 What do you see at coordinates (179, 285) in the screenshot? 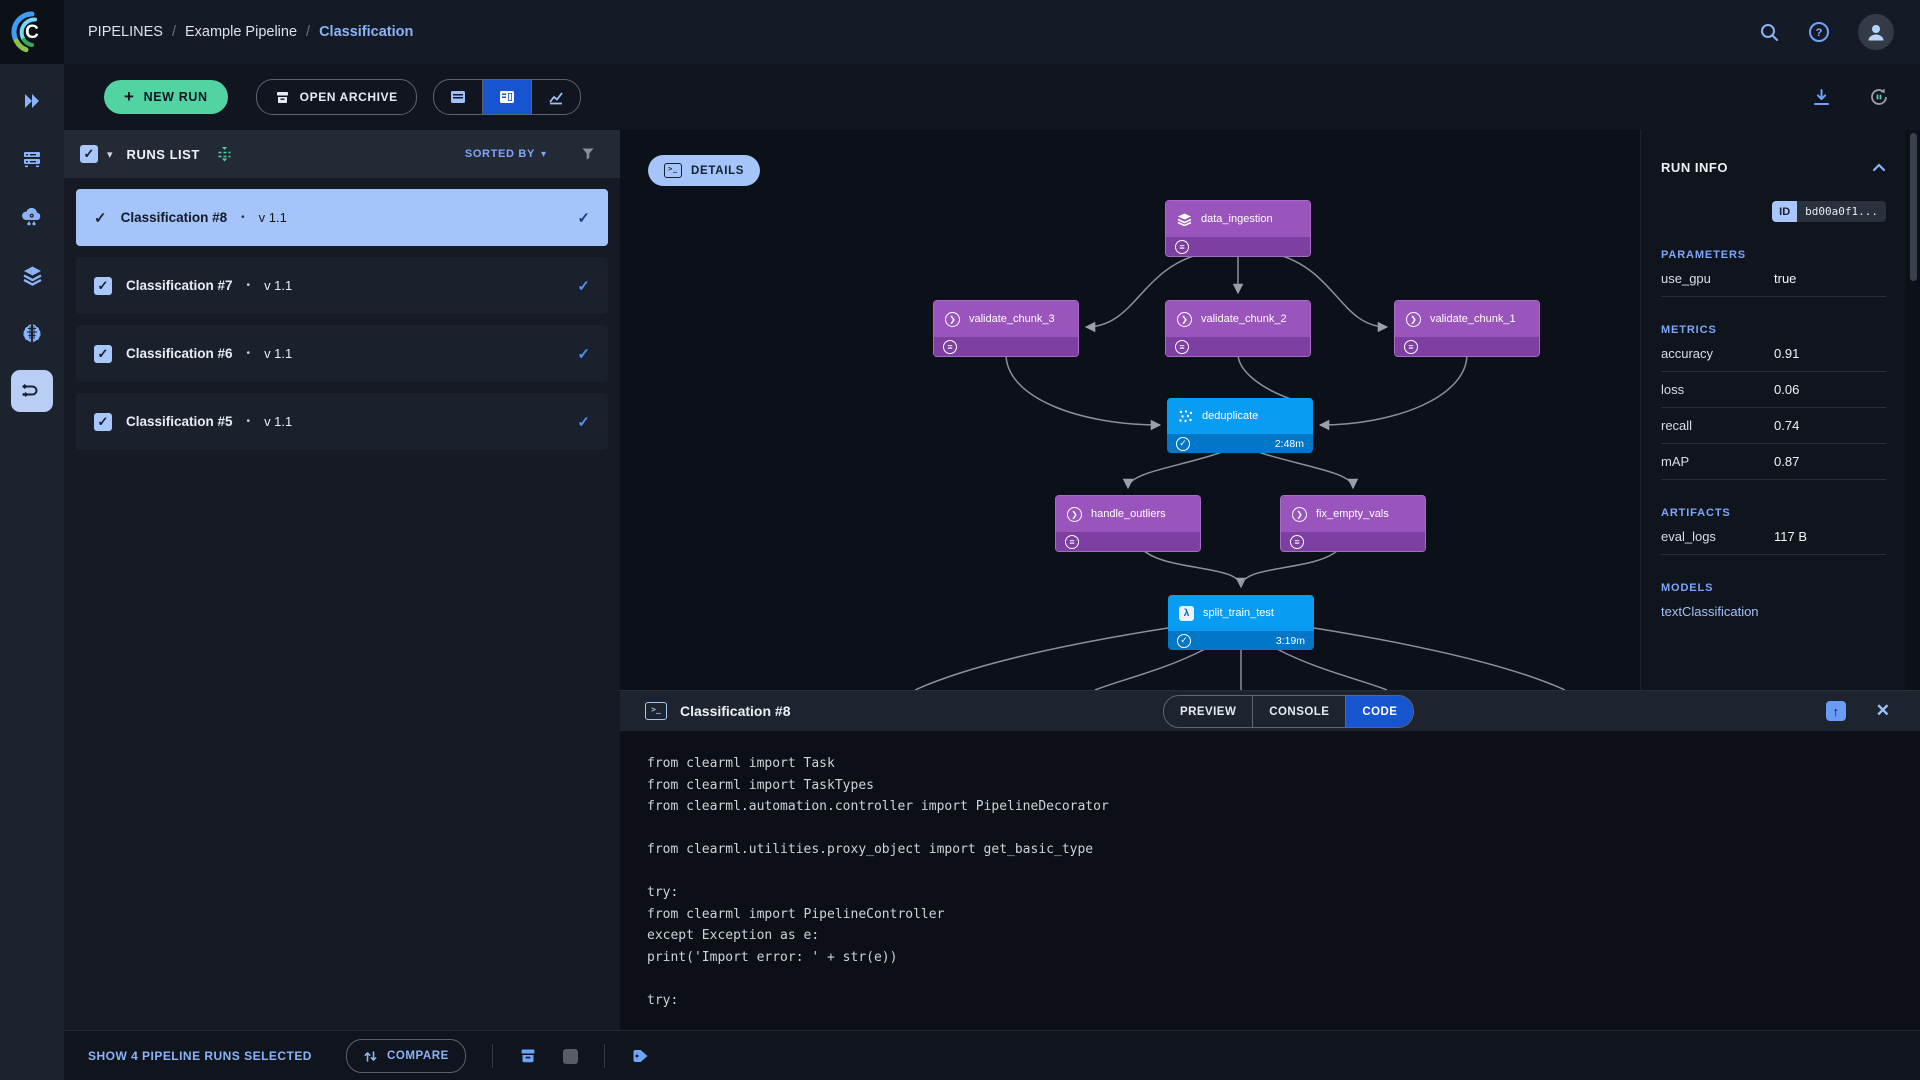
I see `run-name: Classification #7` at bounding box center [179, 285].